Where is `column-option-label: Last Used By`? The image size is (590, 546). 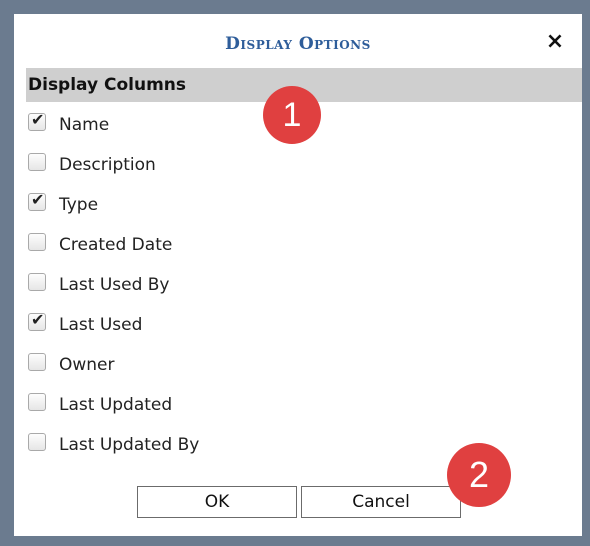 column-option-label: Last Used By is located at coordinates (114, 285).